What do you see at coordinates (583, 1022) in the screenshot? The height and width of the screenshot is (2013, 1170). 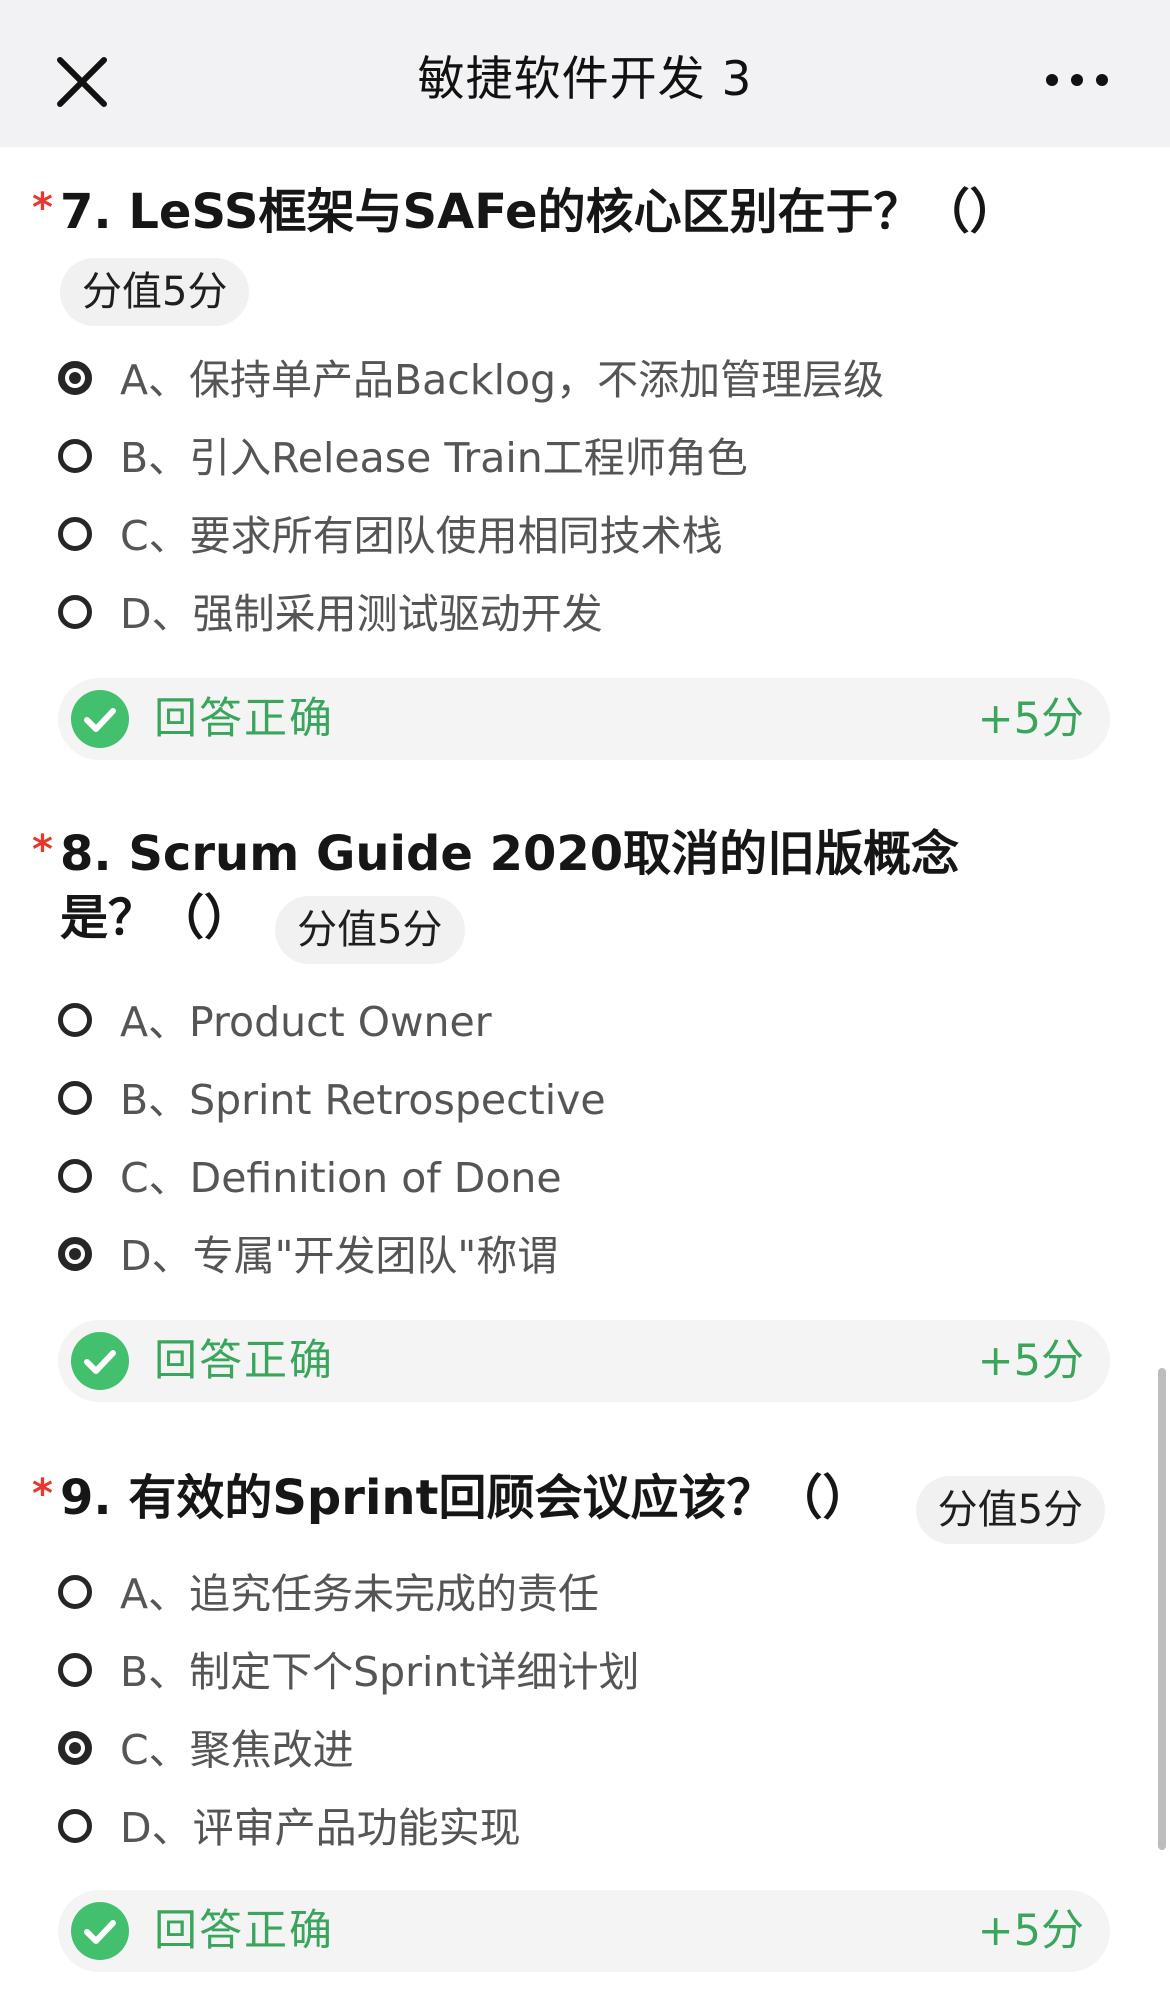 I see `option-a: A、Product Owner` at bounding box center [583, 1022].